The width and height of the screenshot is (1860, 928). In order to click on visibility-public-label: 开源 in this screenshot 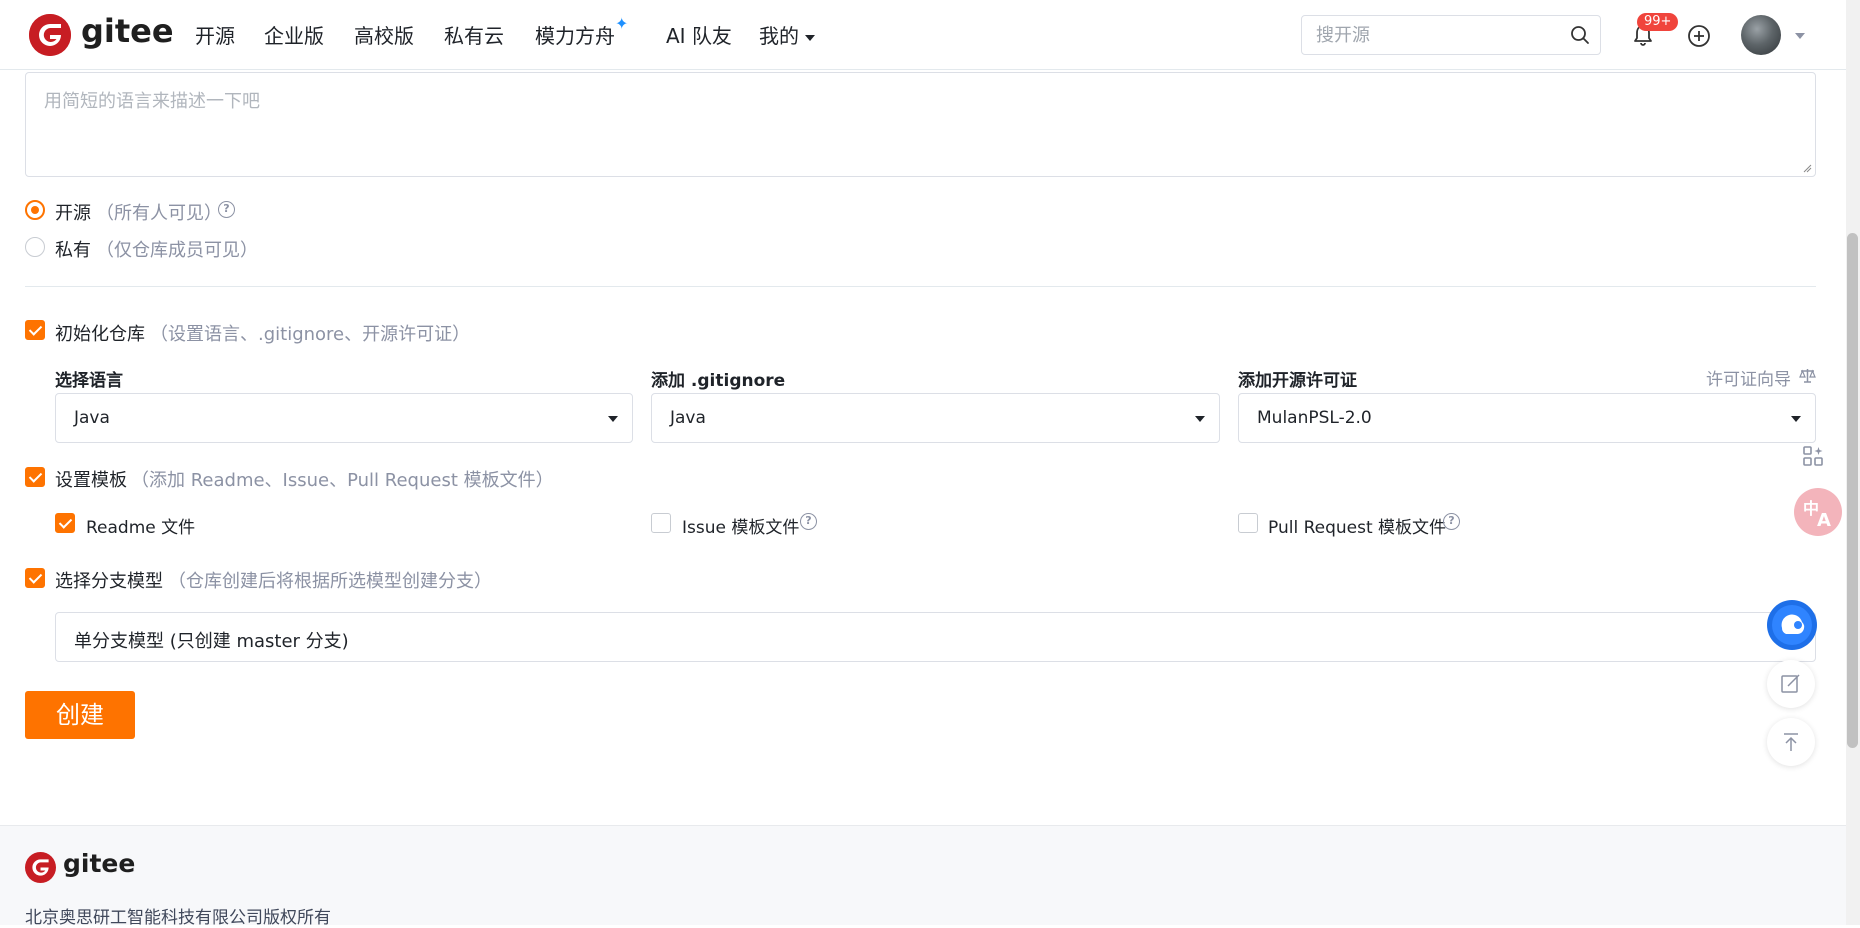, I will do `click(73, 212)`.